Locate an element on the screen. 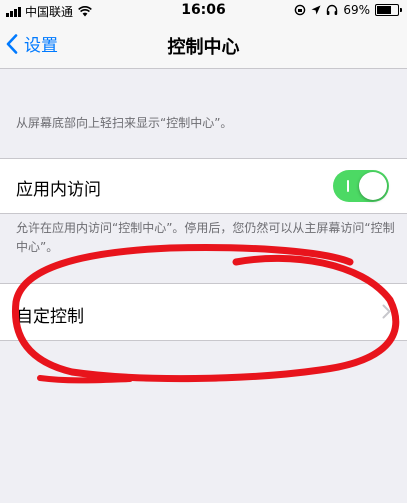  access-within-apps-toggle is located at coordinates (361, 186).